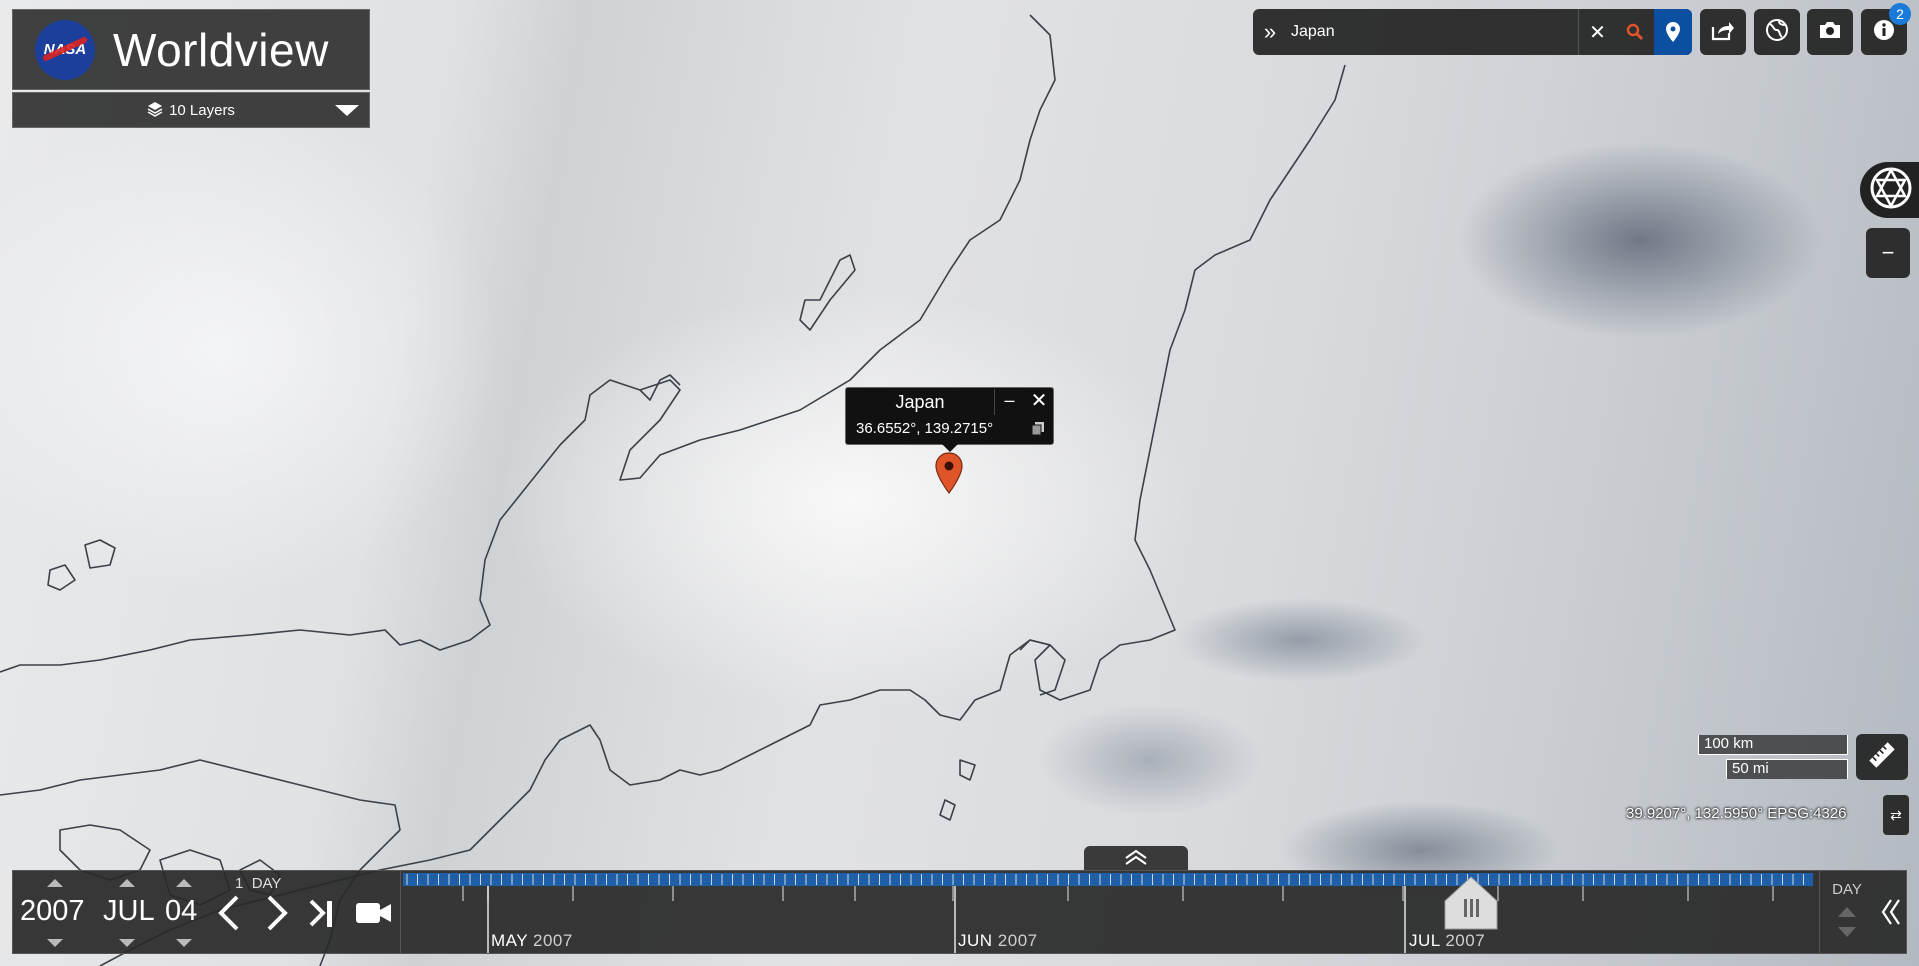 Image resolution: width=1919 pixels, height=966 pixels. Describe the element at coordinates (347, 110) in the screenshot. I see `chevron-down-icon` at that location.